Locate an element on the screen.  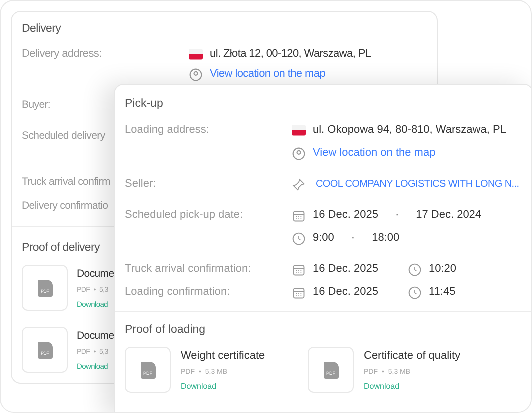
pin-icon is located at coordinates (299, 185).